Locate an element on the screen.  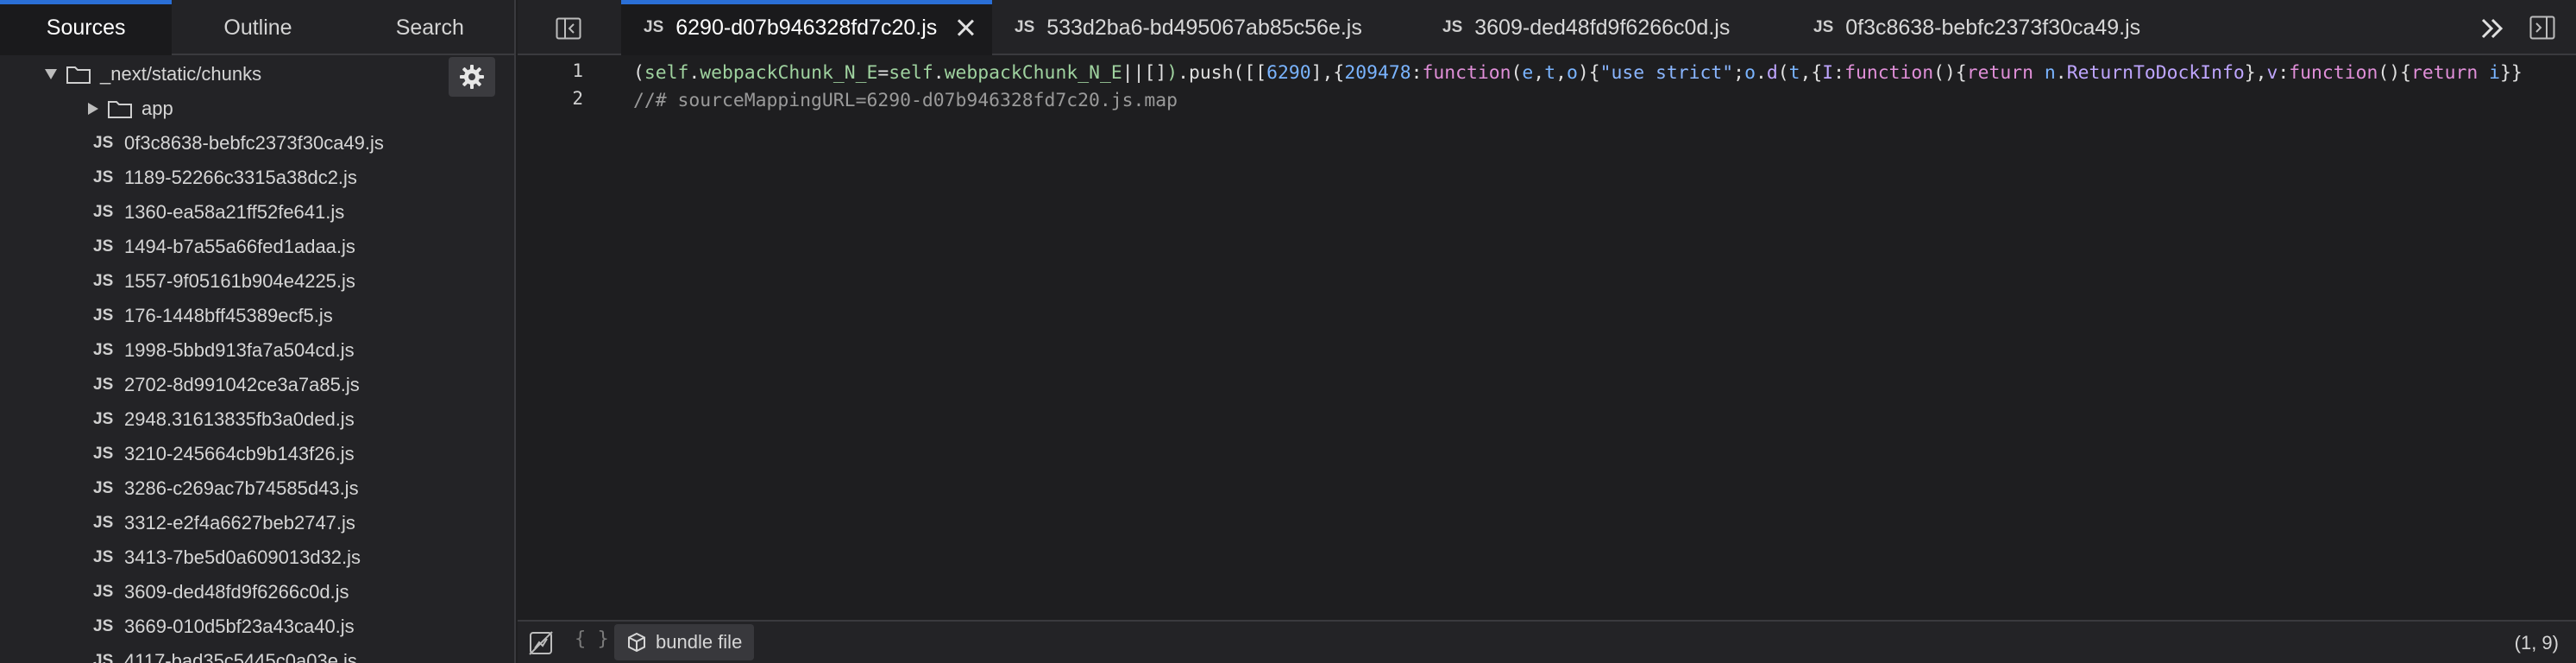
code-token: "use strict" is located at coordinates (1666, 73).